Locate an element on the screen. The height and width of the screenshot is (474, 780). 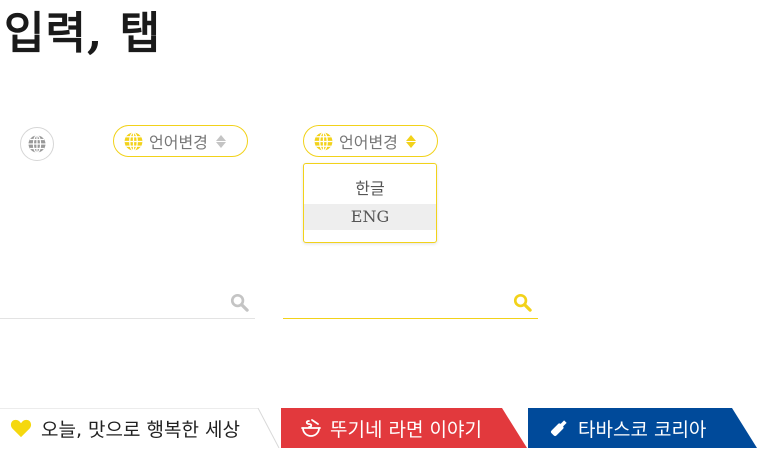
bottle-icon is located at coordinates (559, 428).